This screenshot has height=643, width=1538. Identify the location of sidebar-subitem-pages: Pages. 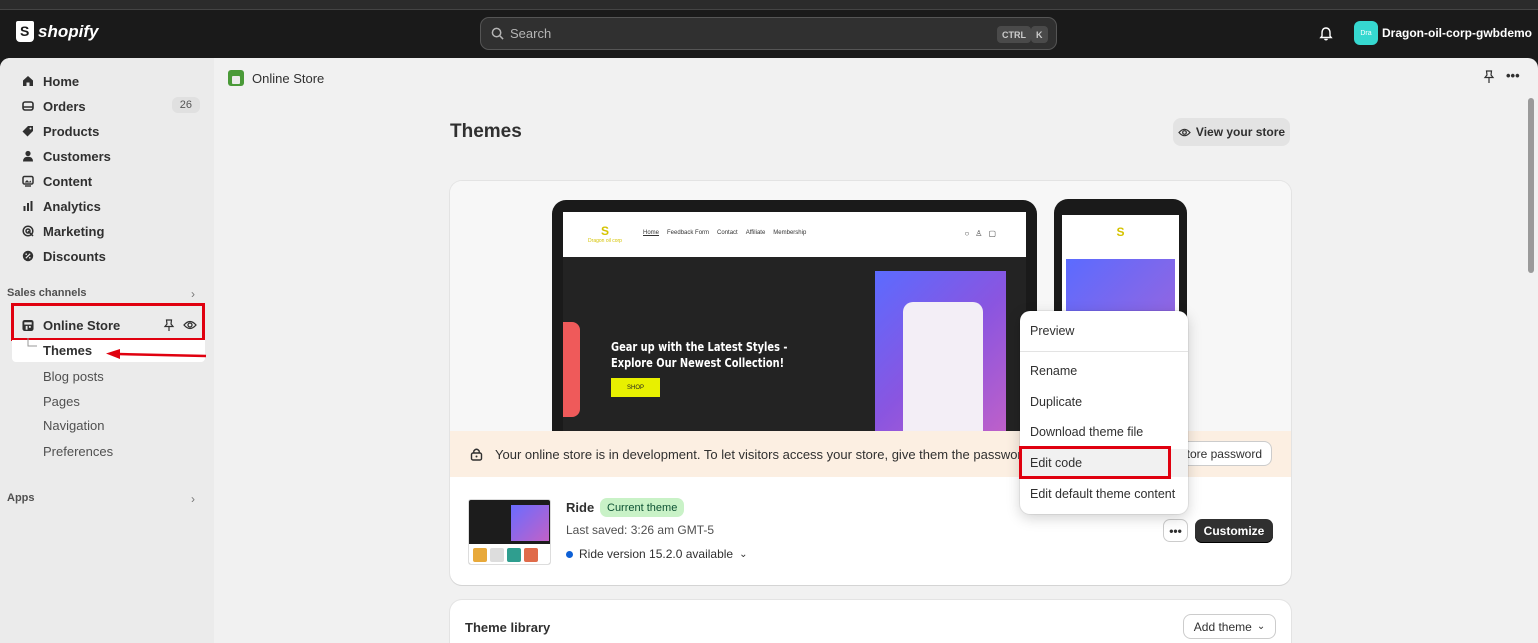
(61, 401).